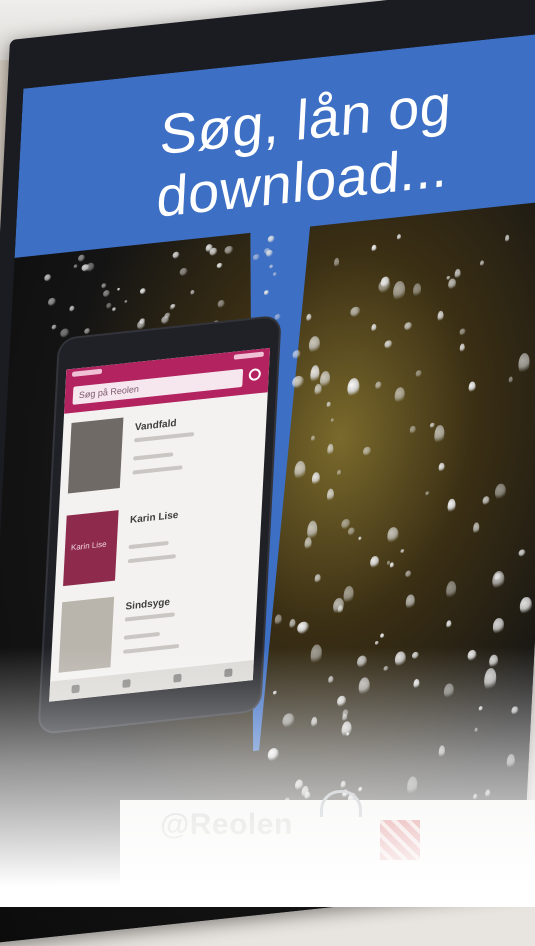  I want to click on book-title: Sindsyge, so click(148, 604).